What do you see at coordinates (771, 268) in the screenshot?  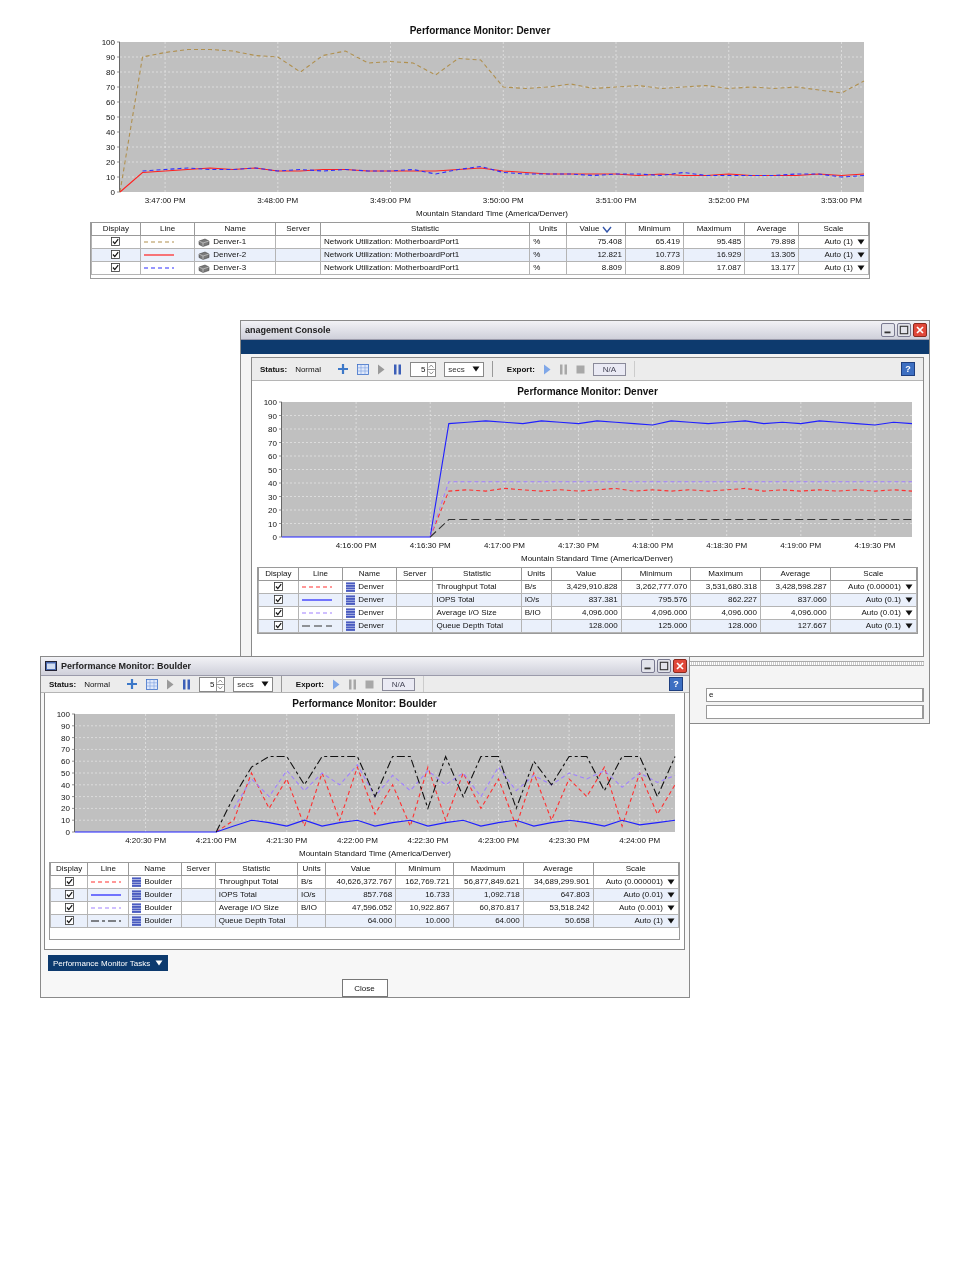 I see `table-cell: 13.177` at bounding box center [771, 268].